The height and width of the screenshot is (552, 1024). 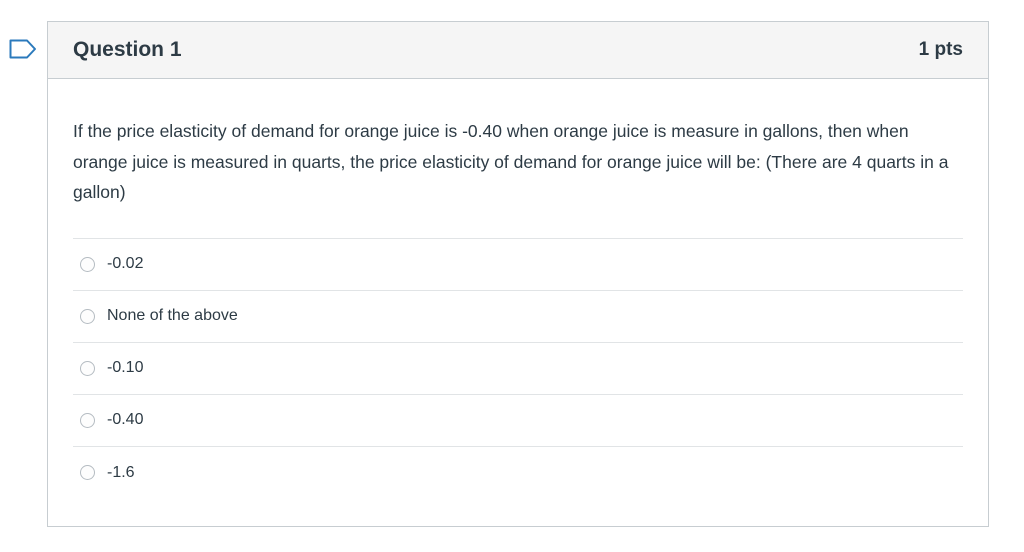 I want to click on question-header: Question 1 1 pts, so click(x=518, y=50).